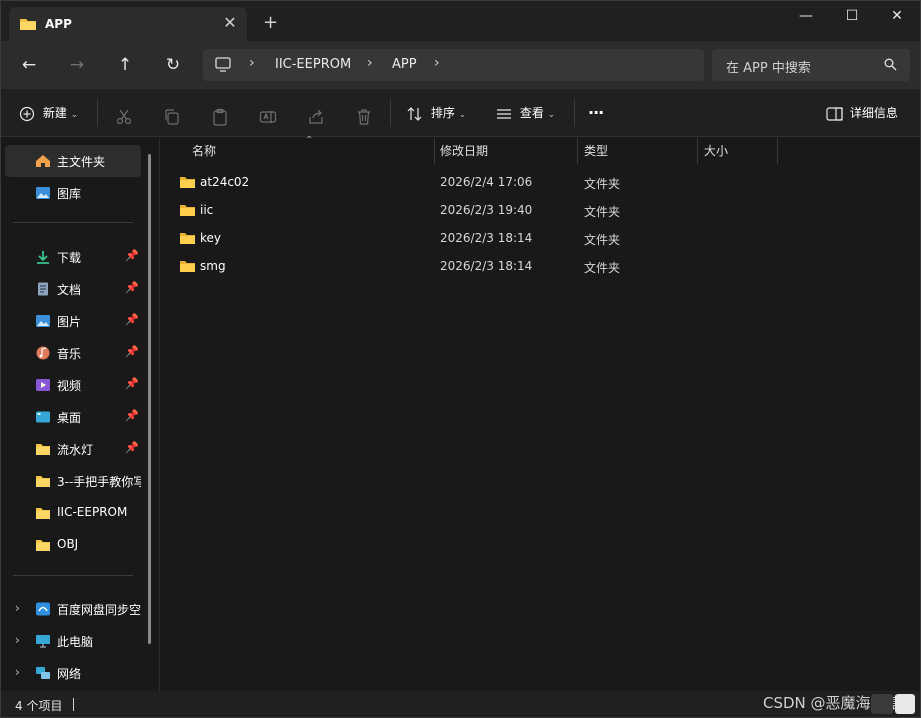 This screenshot has height=718, width=921. I want to click on file-name: smg, so click(213, 266).